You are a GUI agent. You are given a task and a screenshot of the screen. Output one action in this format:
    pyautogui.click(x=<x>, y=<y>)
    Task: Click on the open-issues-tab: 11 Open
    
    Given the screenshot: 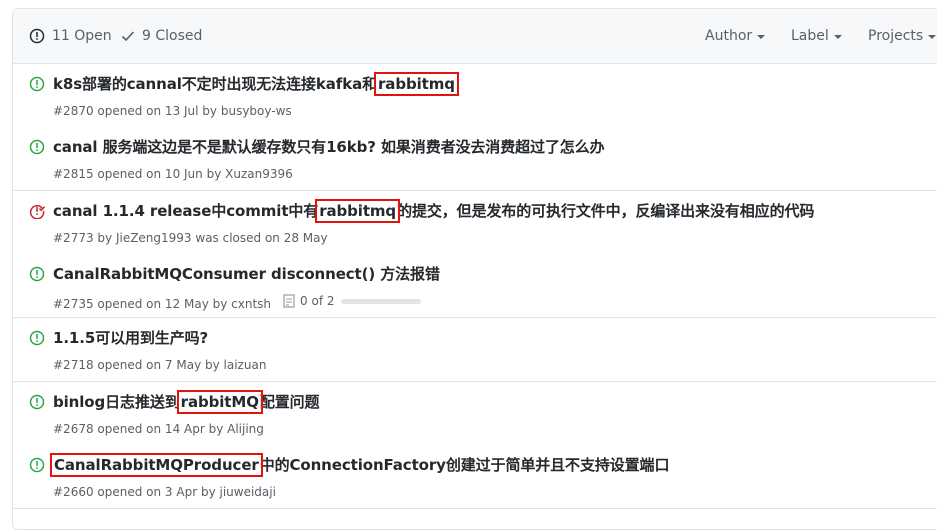 What is the action you would take?
    pyautogui.click(x=70, y=36)
    